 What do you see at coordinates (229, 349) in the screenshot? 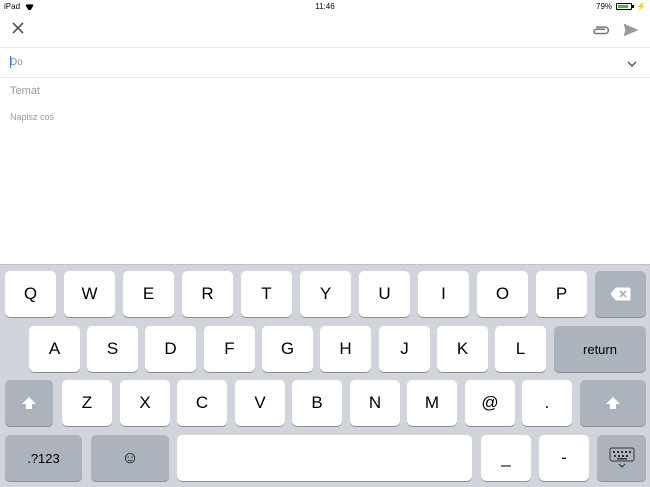
I see `key-f: F` at bounding box center [229, 349].